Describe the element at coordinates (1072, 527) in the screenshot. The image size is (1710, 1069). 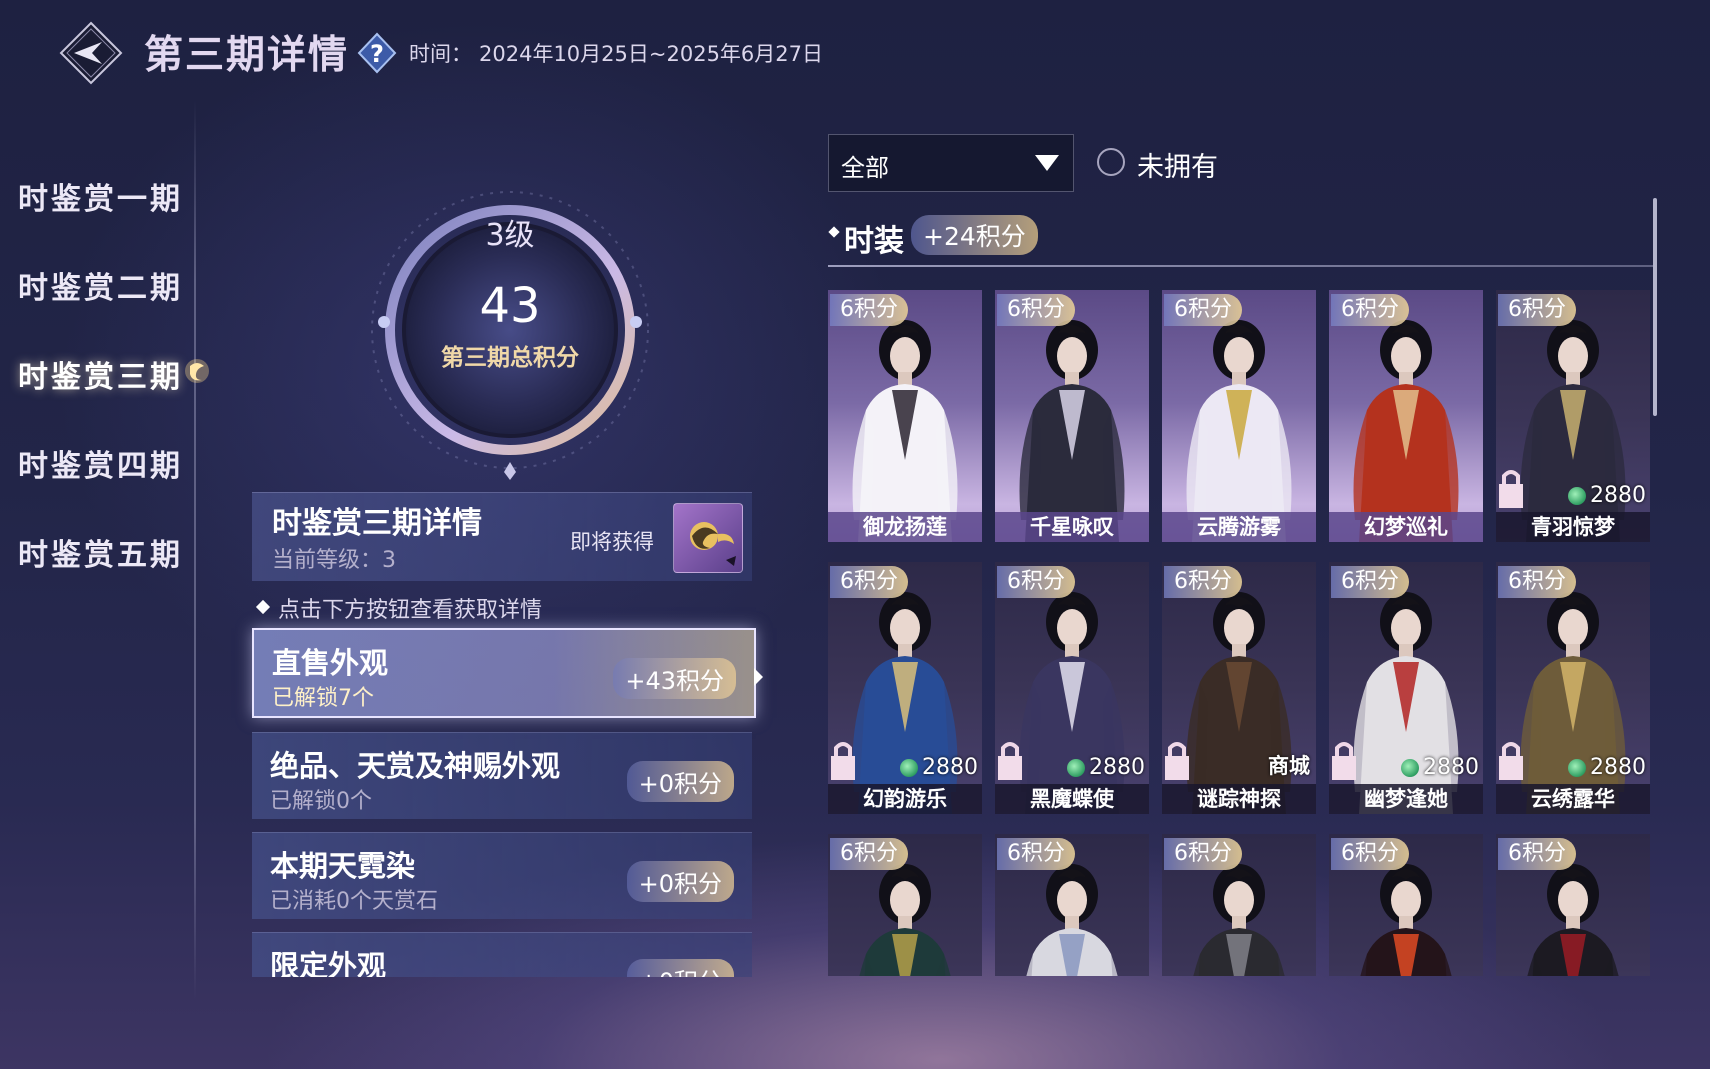
I see `outfit-name: 千星咏叹` at that location.